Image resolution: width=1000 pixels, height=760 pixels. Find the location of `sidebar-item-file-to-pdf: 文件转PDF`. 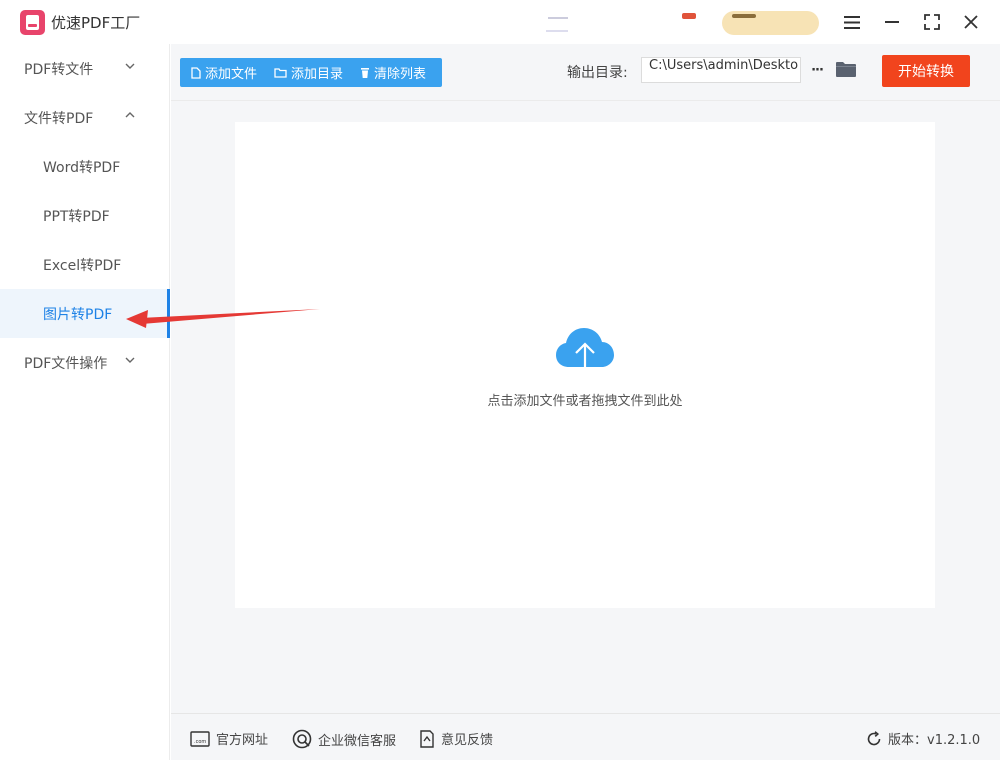

sidebar-item-file-to-pdf: 文件转PDF is located at coordinates (85, 117).